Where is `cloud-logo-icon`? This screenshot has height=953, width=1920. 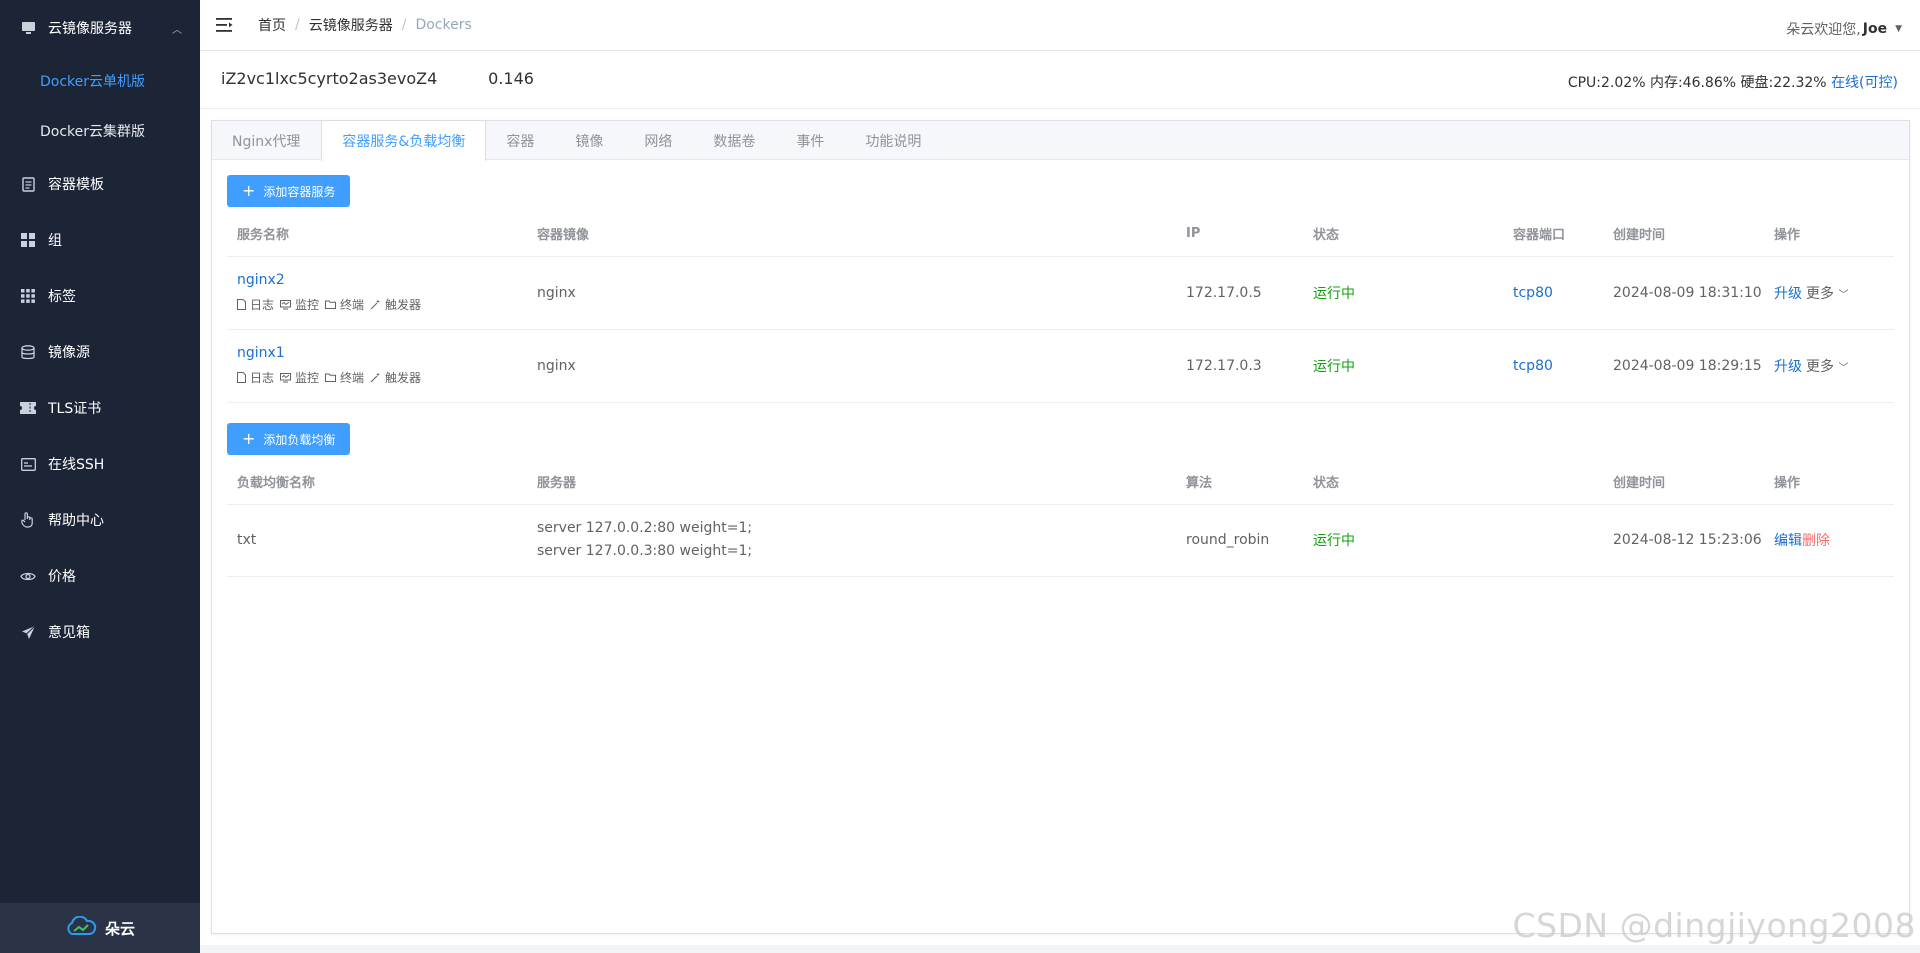
cloud-logo-icon is located at coordinates (85, 927).